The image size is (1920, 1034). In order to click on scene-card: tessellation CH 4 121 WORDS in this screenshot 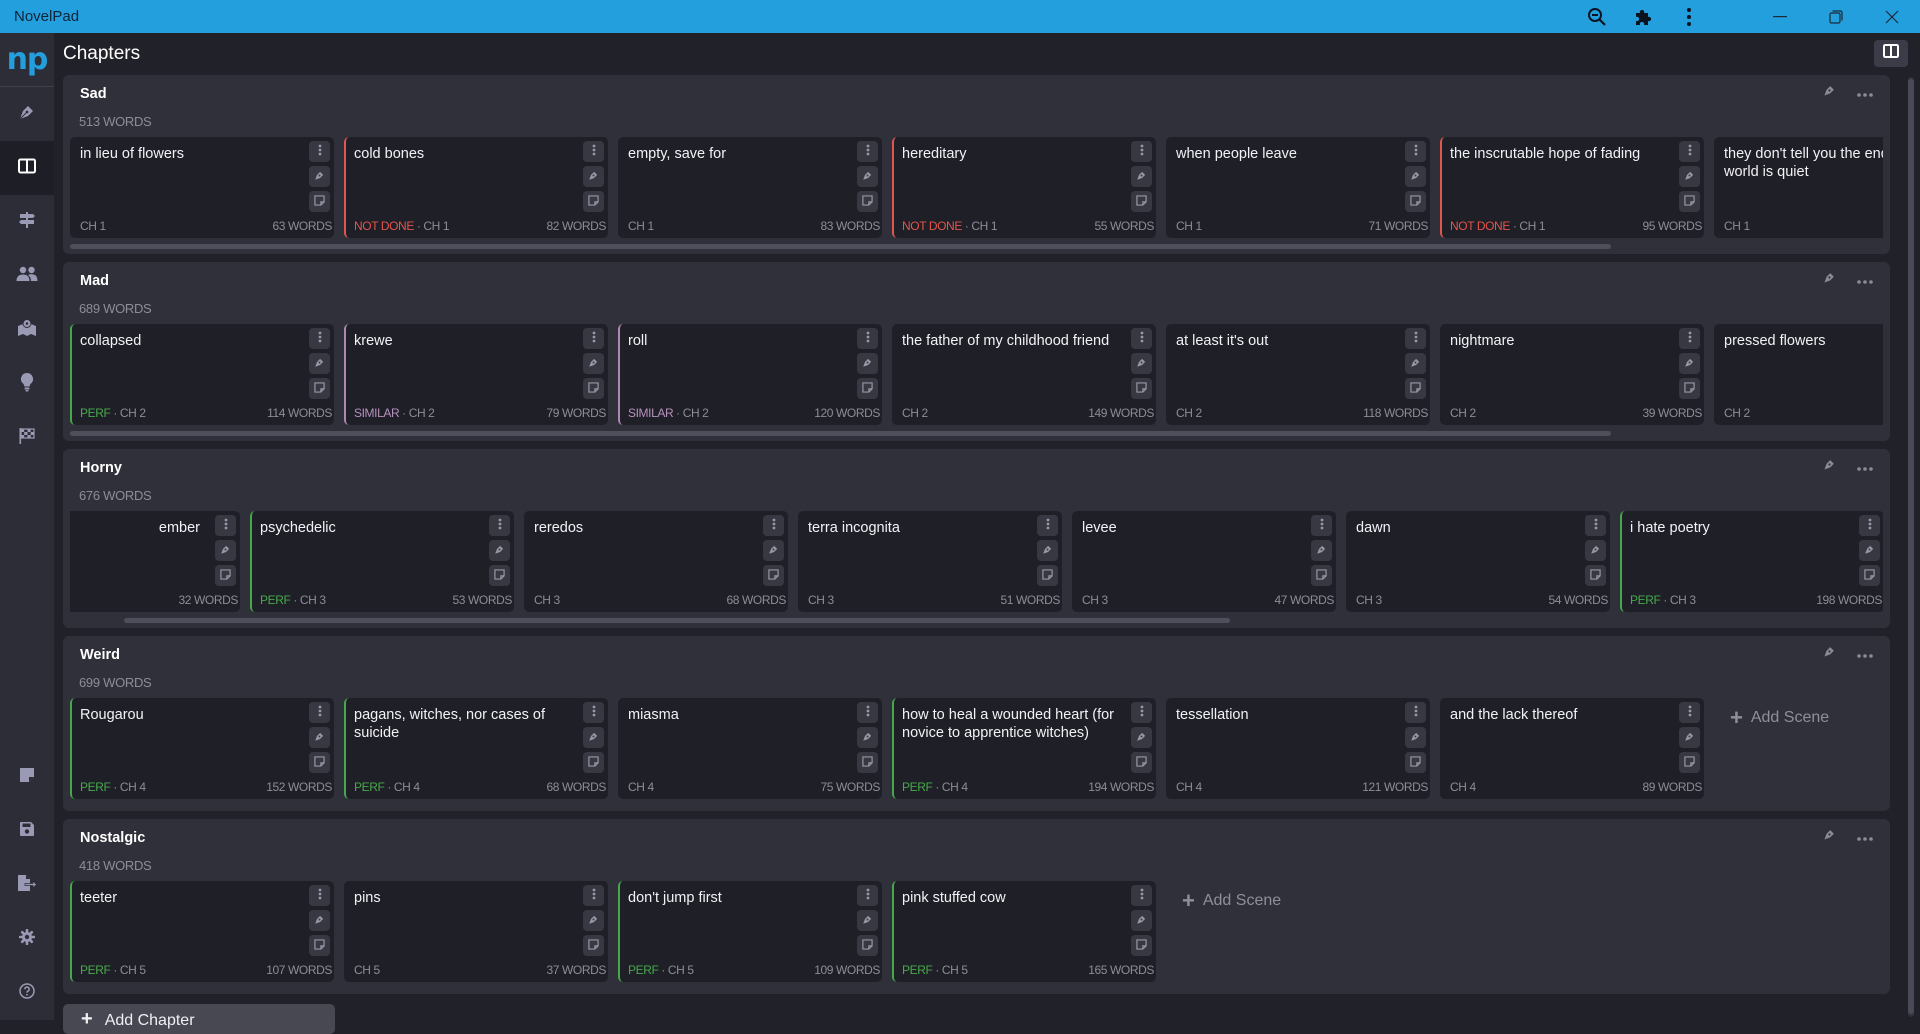, I will do `click(1298, 748)`.